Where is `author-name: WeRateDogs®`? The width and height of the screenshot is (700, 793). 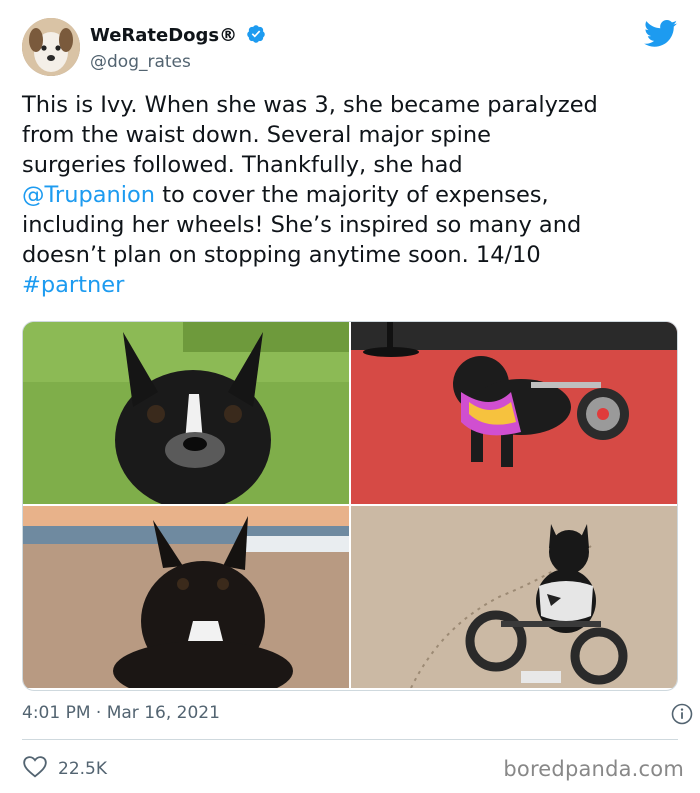 author-name: WeRateDogs® is located at coordinates (163, 35).